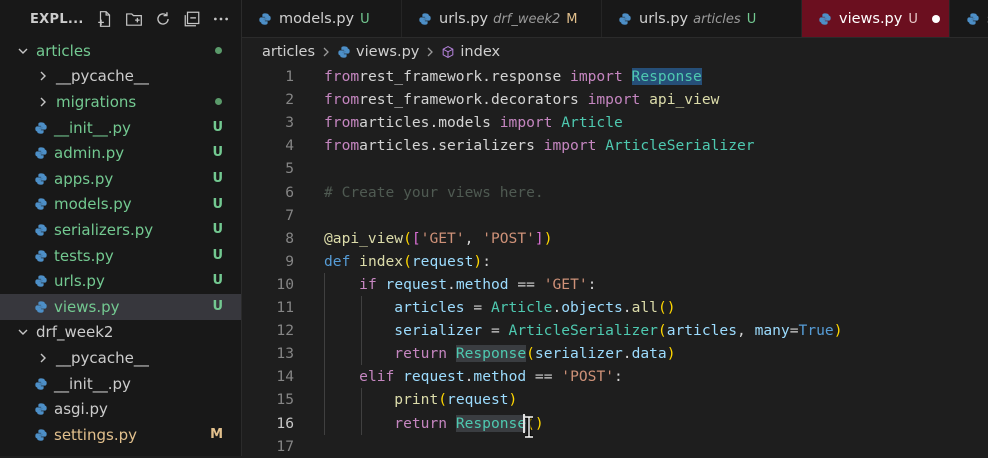  I want to click on code-token: (, so click(407, 261).